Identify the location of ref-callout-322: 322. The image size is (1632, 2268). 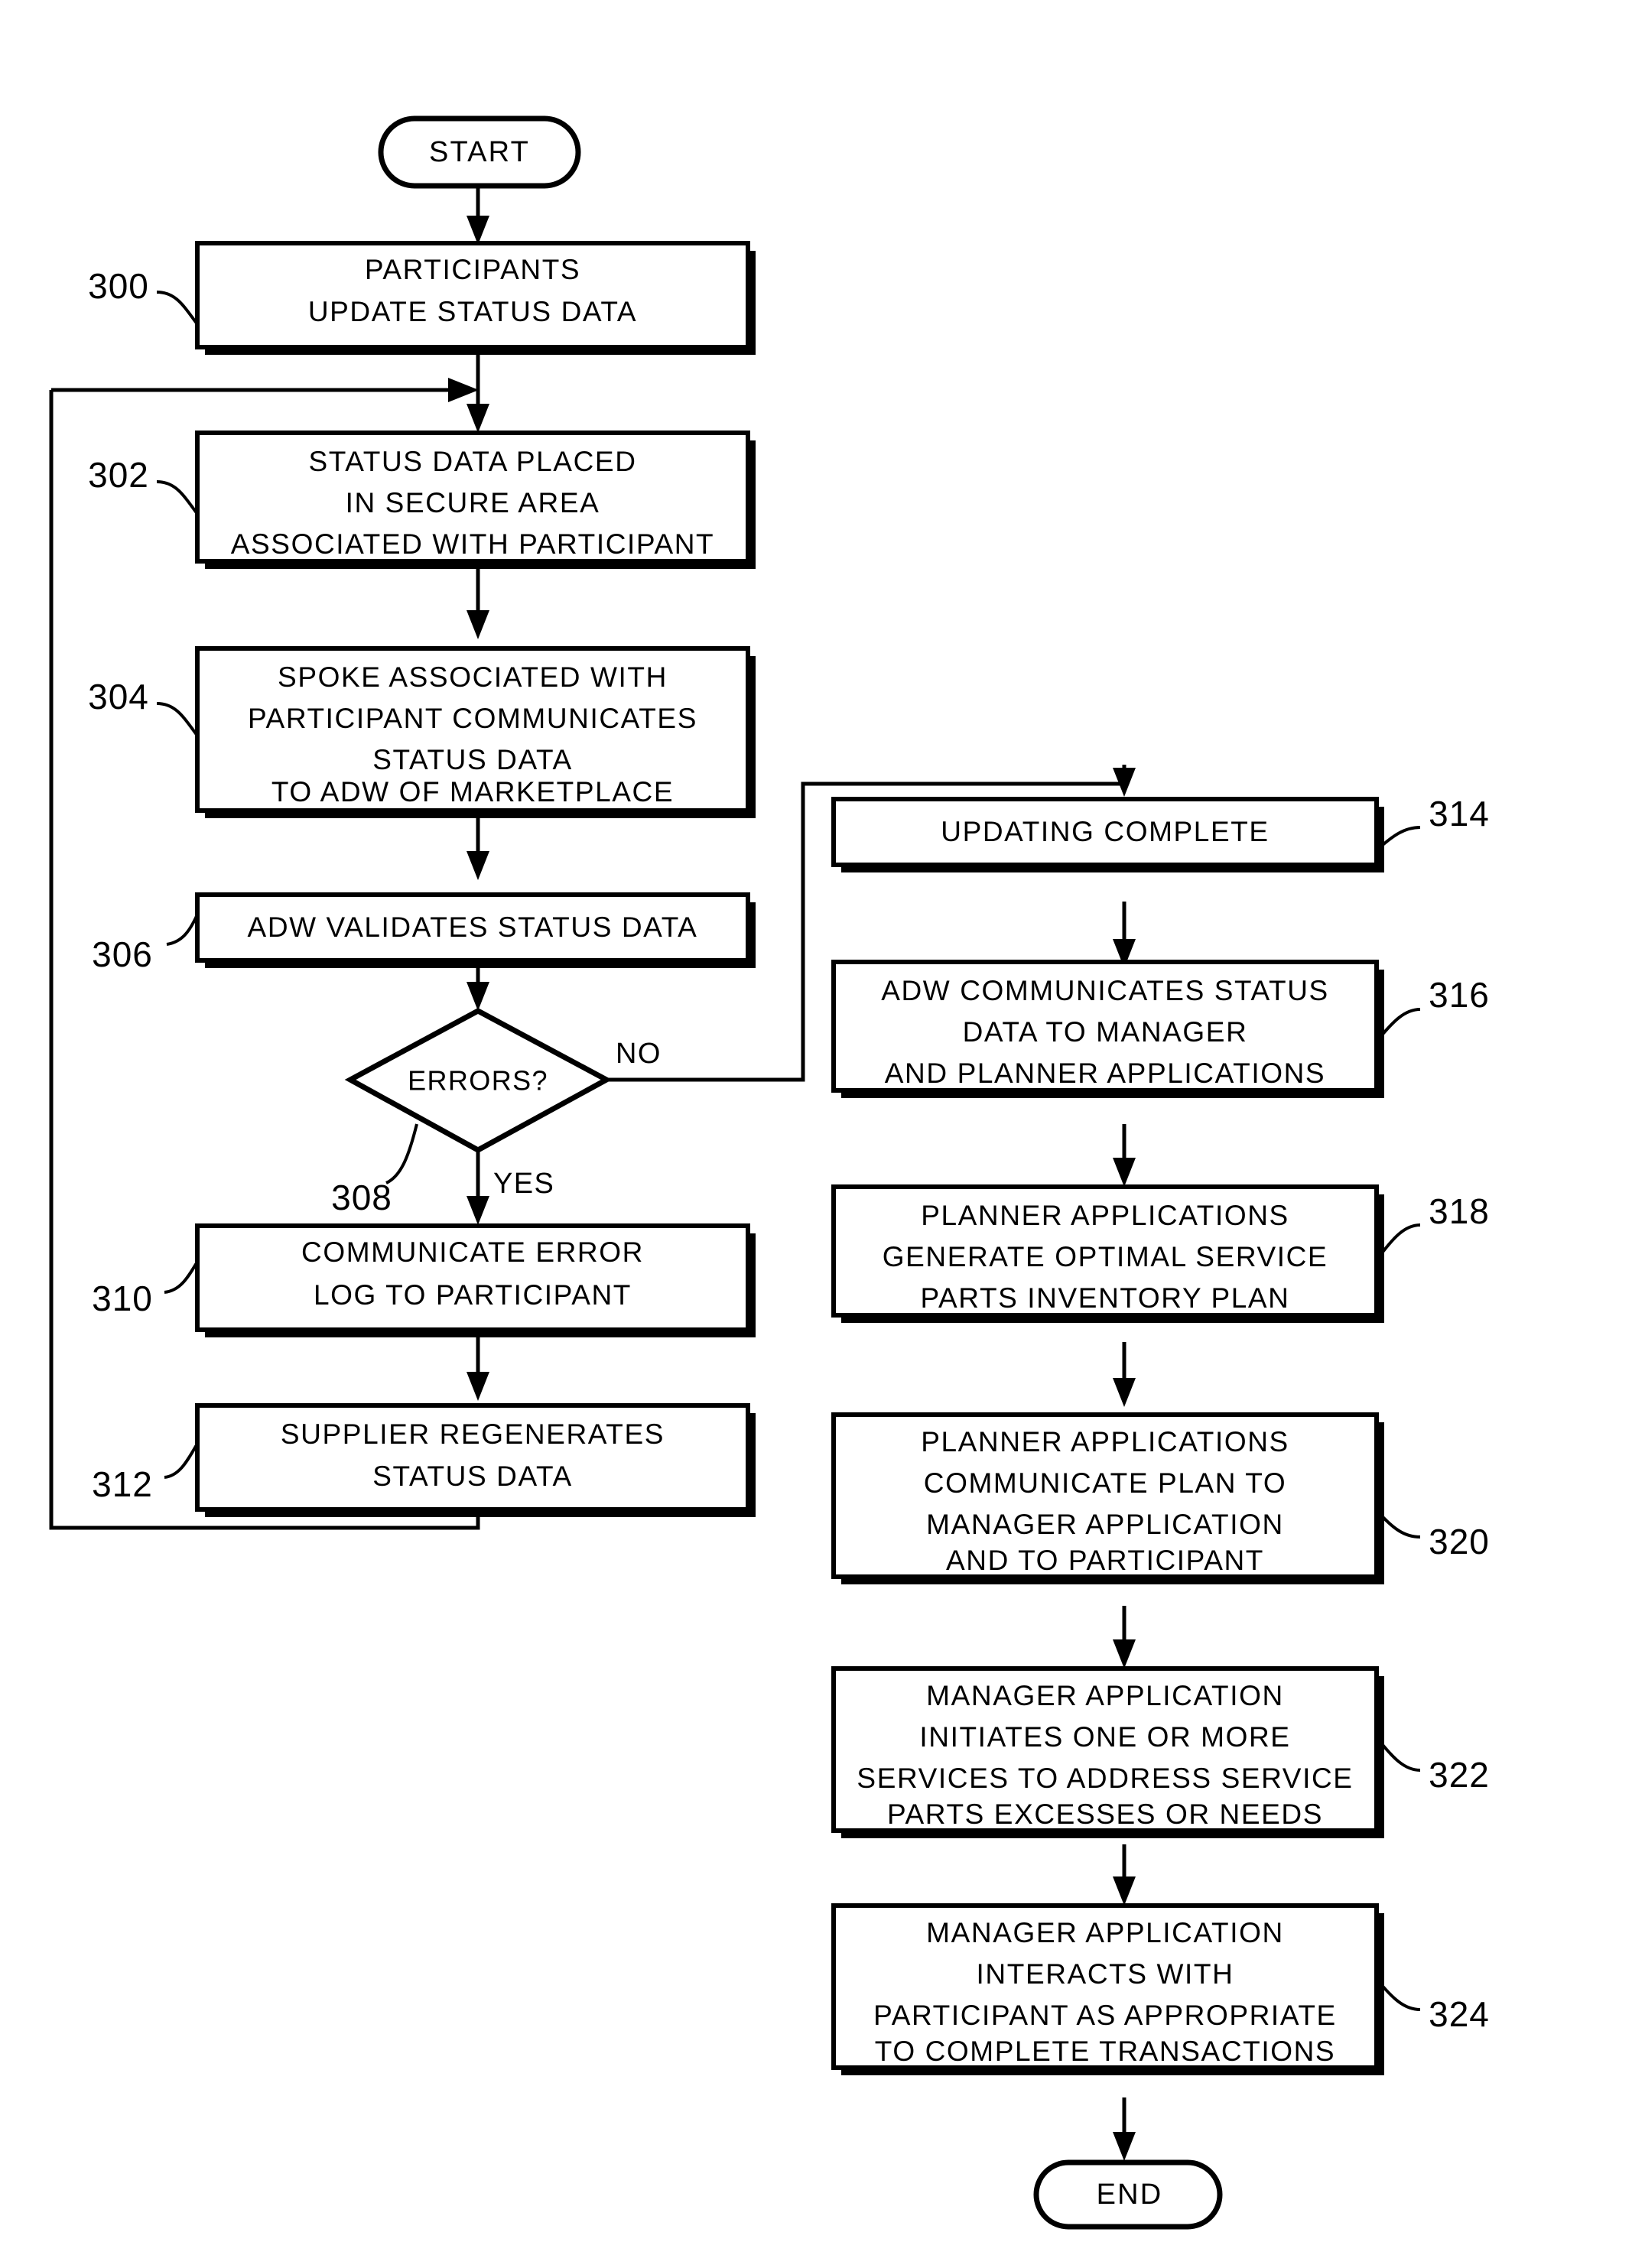
(1433, 1765).